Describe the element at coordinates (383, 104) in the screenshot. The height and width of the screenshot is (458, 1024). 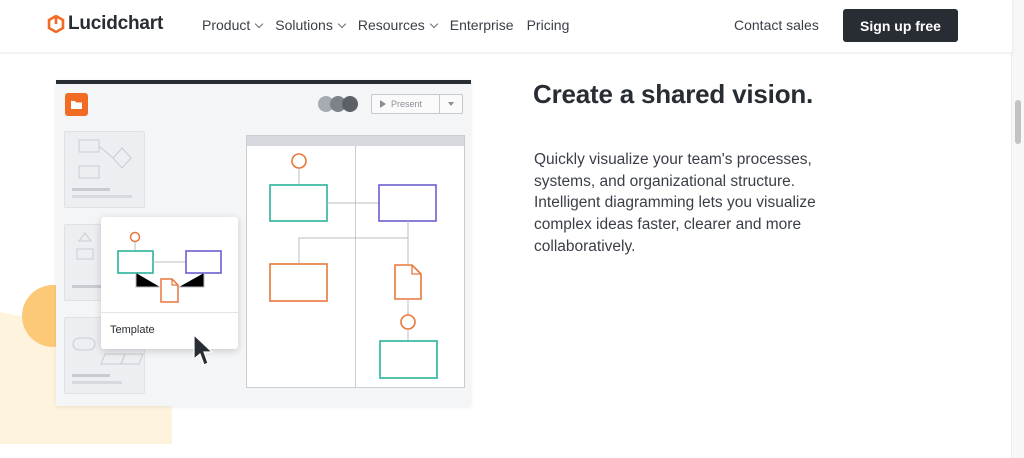
I see `play-icon` at that location.